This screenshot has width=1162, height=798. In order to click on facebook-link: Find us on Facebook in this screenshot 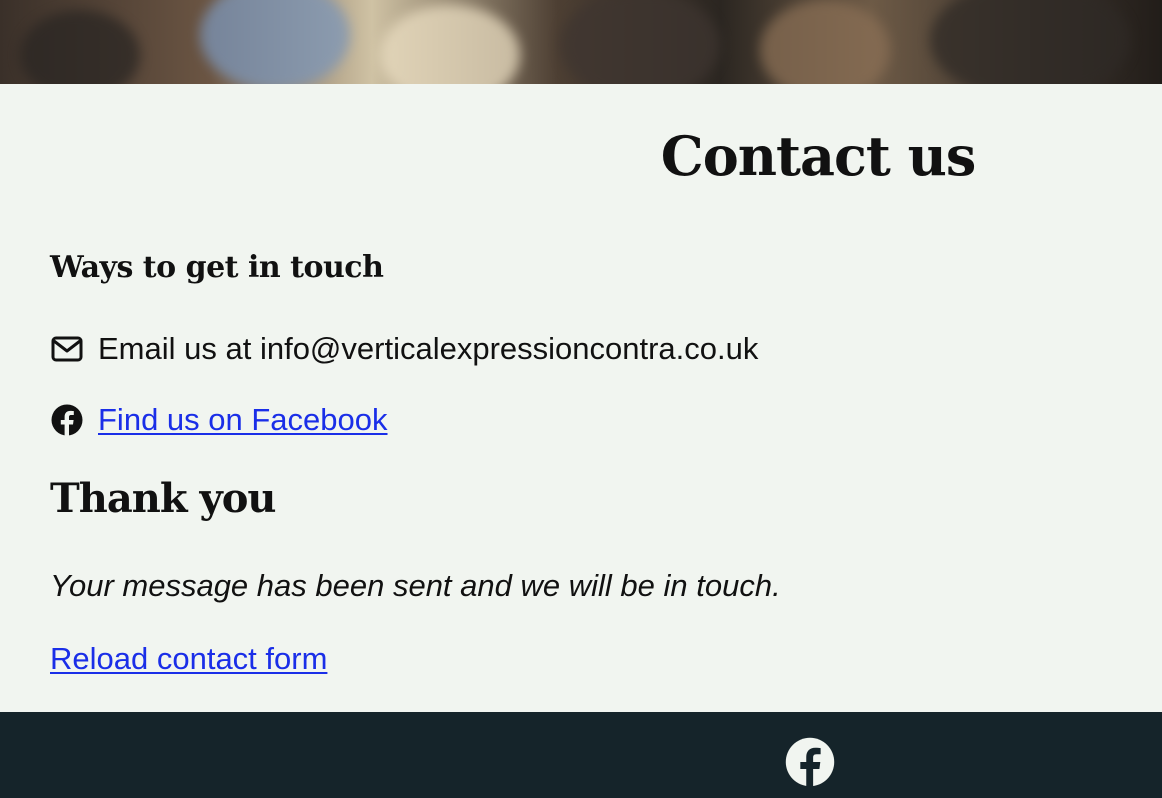, I will do `click(243, 420)`.